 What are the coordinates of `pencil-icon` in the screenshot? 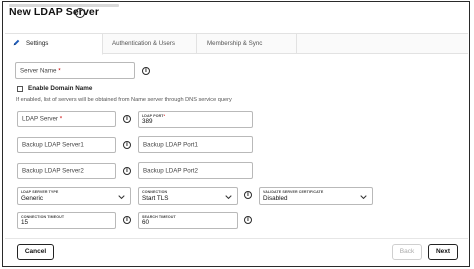 It's located at (16, 42).